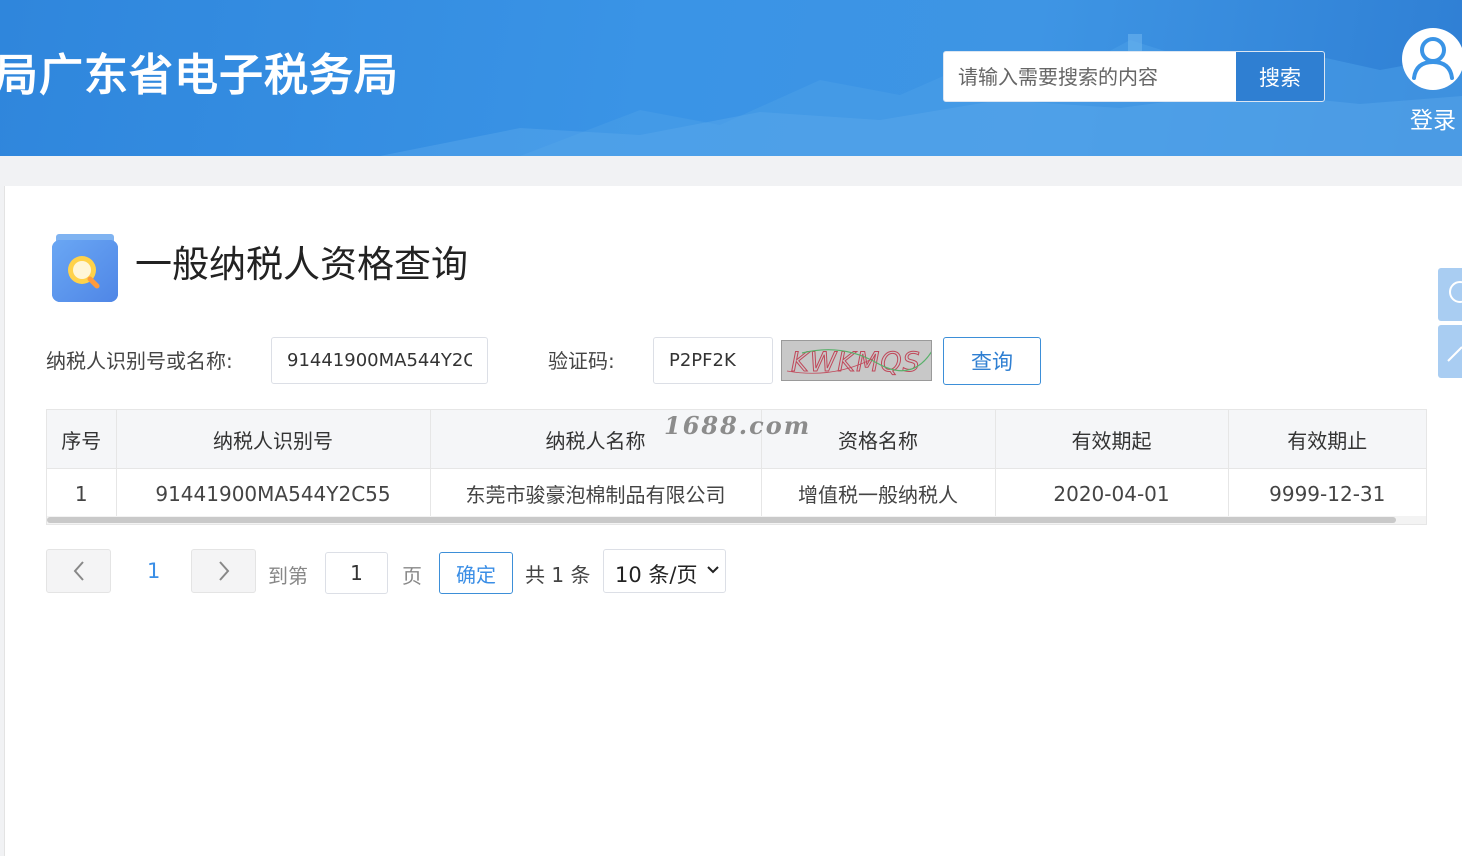  I want to click on cell-valid-to: 9999-12-31, so click(1327, 493).